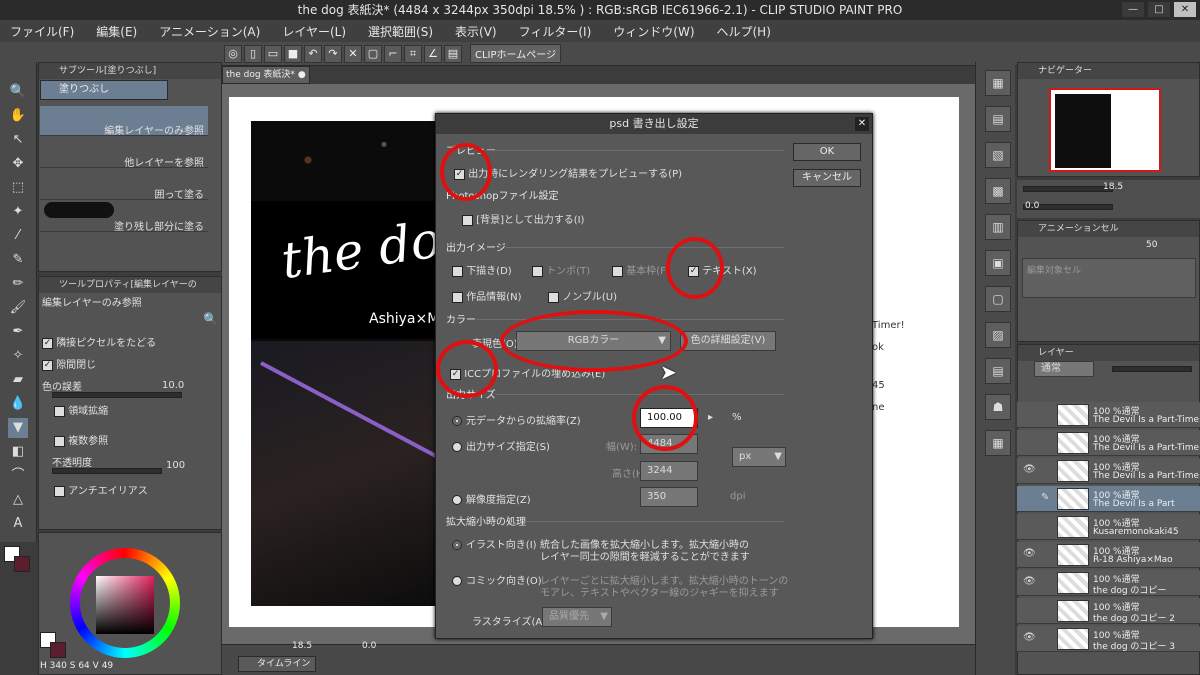 The height and width of the screenshot is (675, 1200). Describe the element at coordinates (457, 500) in the screenshot. I see `resolution-radio` at that location.